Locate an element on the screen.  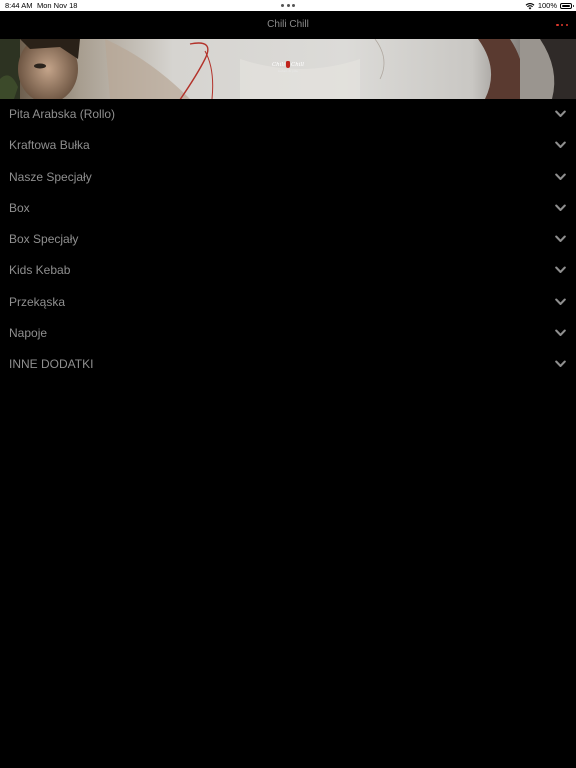
battery-percentage: 100% is located at coordinates (547, 5).